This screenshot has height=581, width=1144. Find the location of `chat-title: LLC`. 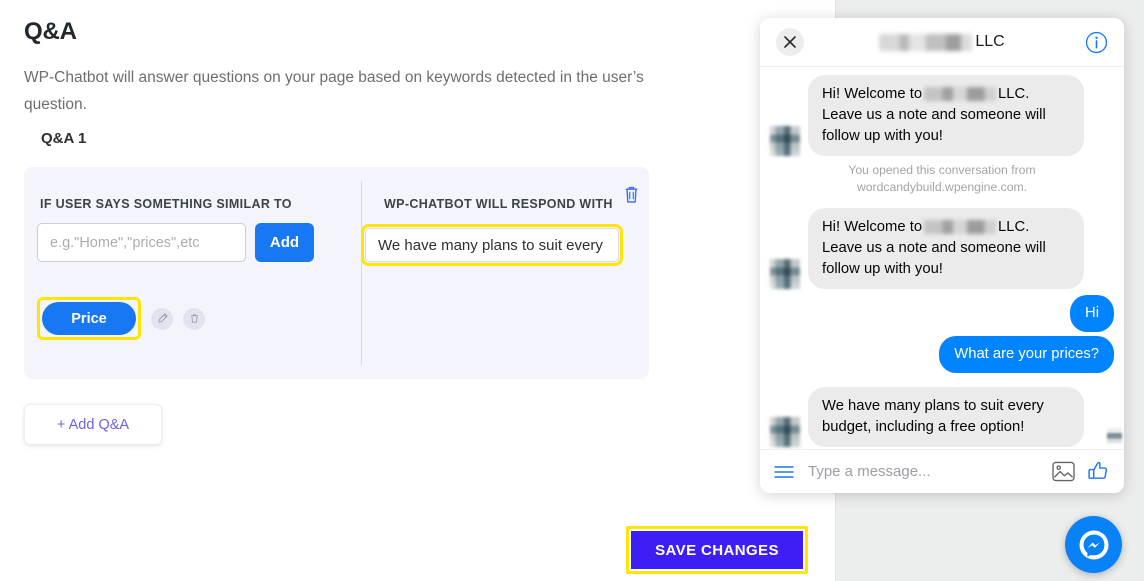

chat-title: LLC is located at coordinates (942, 42).